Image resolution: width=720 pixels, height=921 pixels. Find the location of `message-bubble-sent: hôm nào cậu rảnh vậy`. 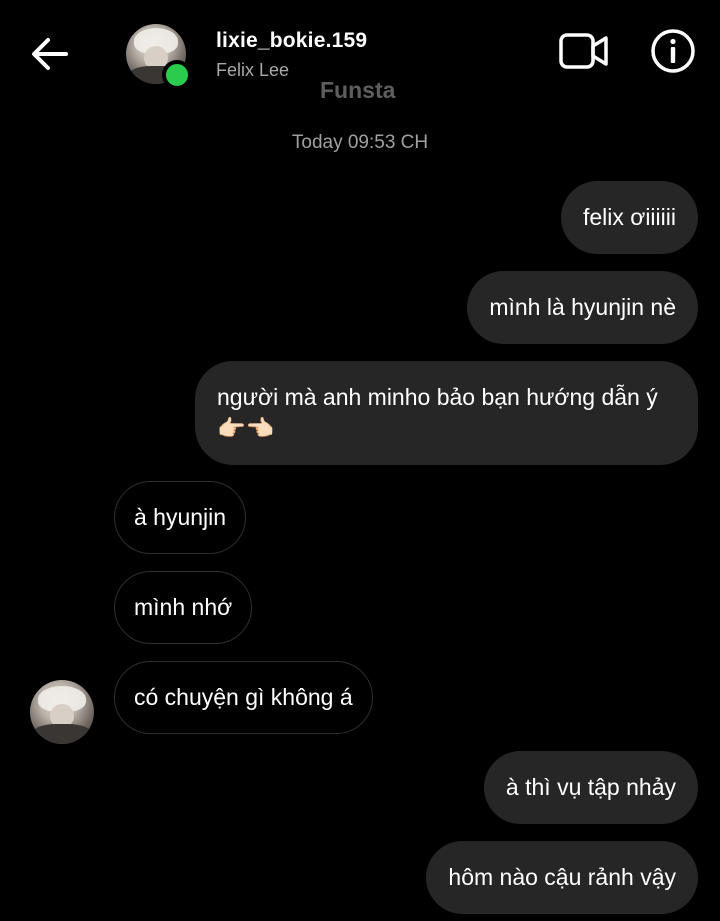

message-bubble-sent: hôm nào cậu rảnh vậy is located at coordinates (562, 877).